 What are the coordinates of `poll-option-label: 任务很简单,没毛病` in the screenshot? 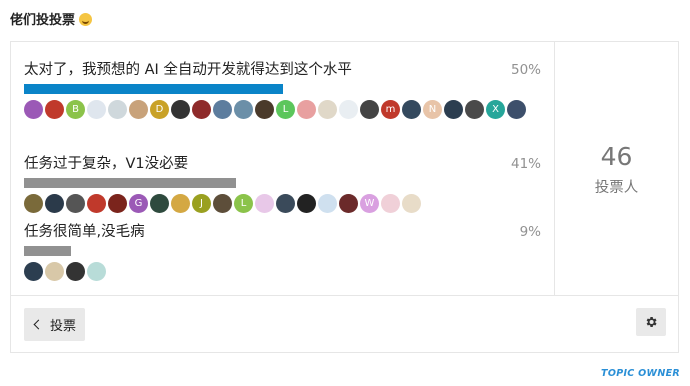 It's located at (84, 232).